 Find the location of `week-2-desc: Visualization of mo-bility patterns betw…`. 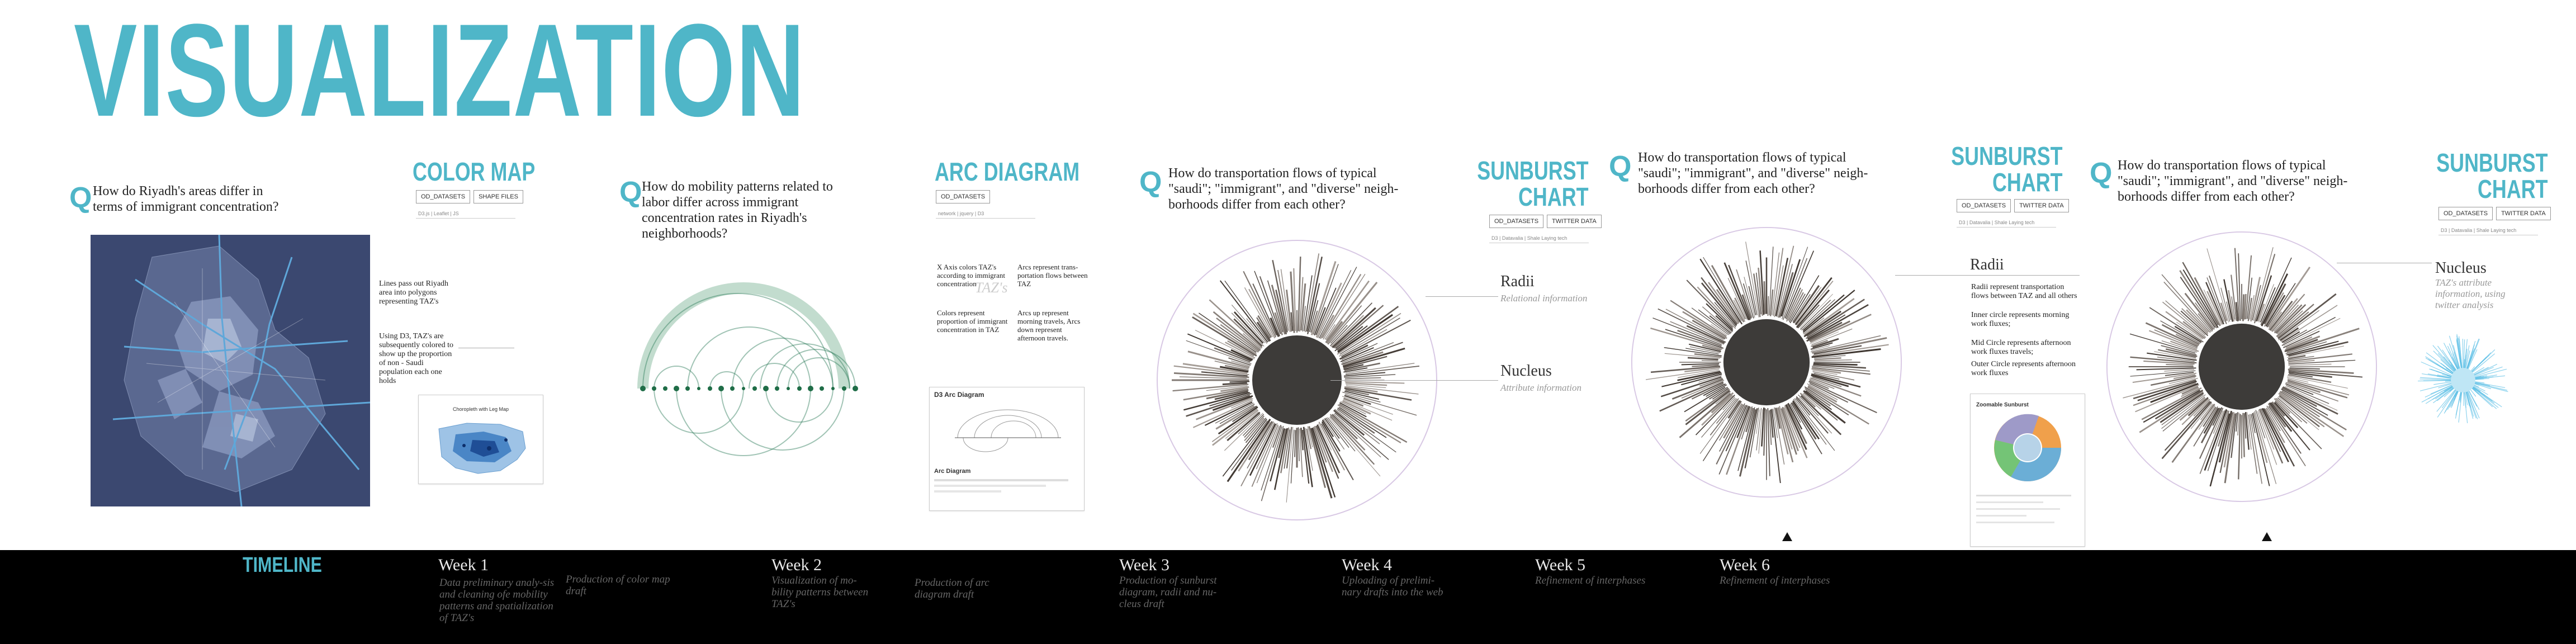

week-2-desc: Visualization of mo-bility patterns betw… is located at coordinates (820, 593).